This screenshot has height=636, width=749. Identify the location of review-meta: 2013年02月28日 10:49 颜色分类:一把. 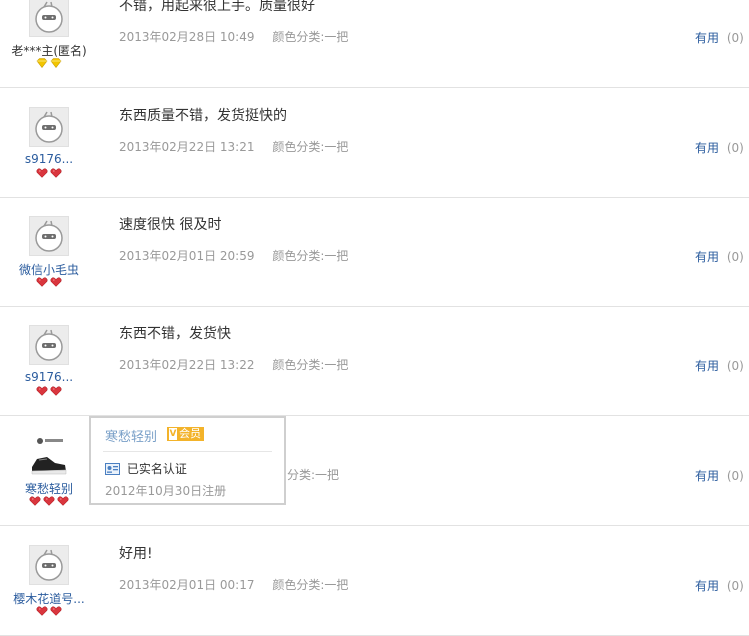
(233, 36).